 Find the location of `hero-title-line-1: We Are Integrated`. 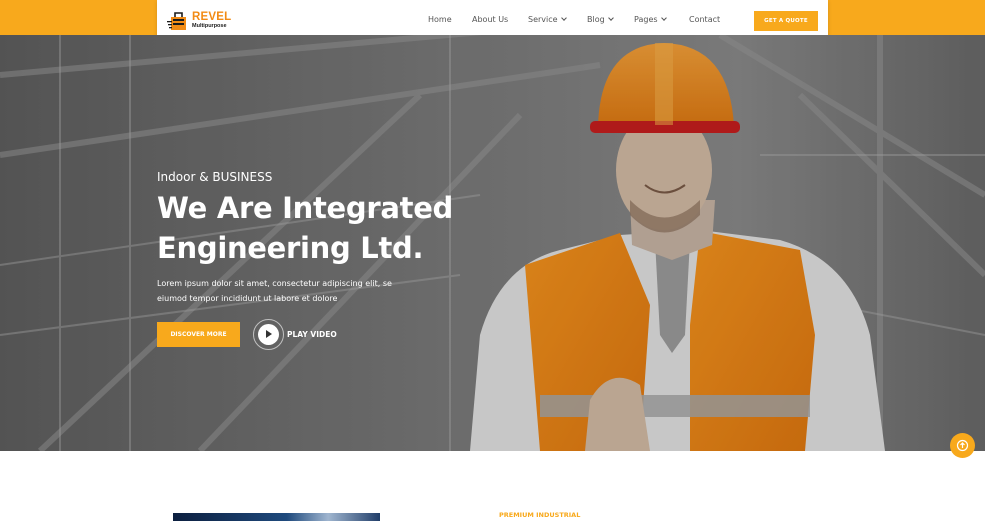

hero-title-line-1: We Are Integrated is located at coordinates (305, 208).